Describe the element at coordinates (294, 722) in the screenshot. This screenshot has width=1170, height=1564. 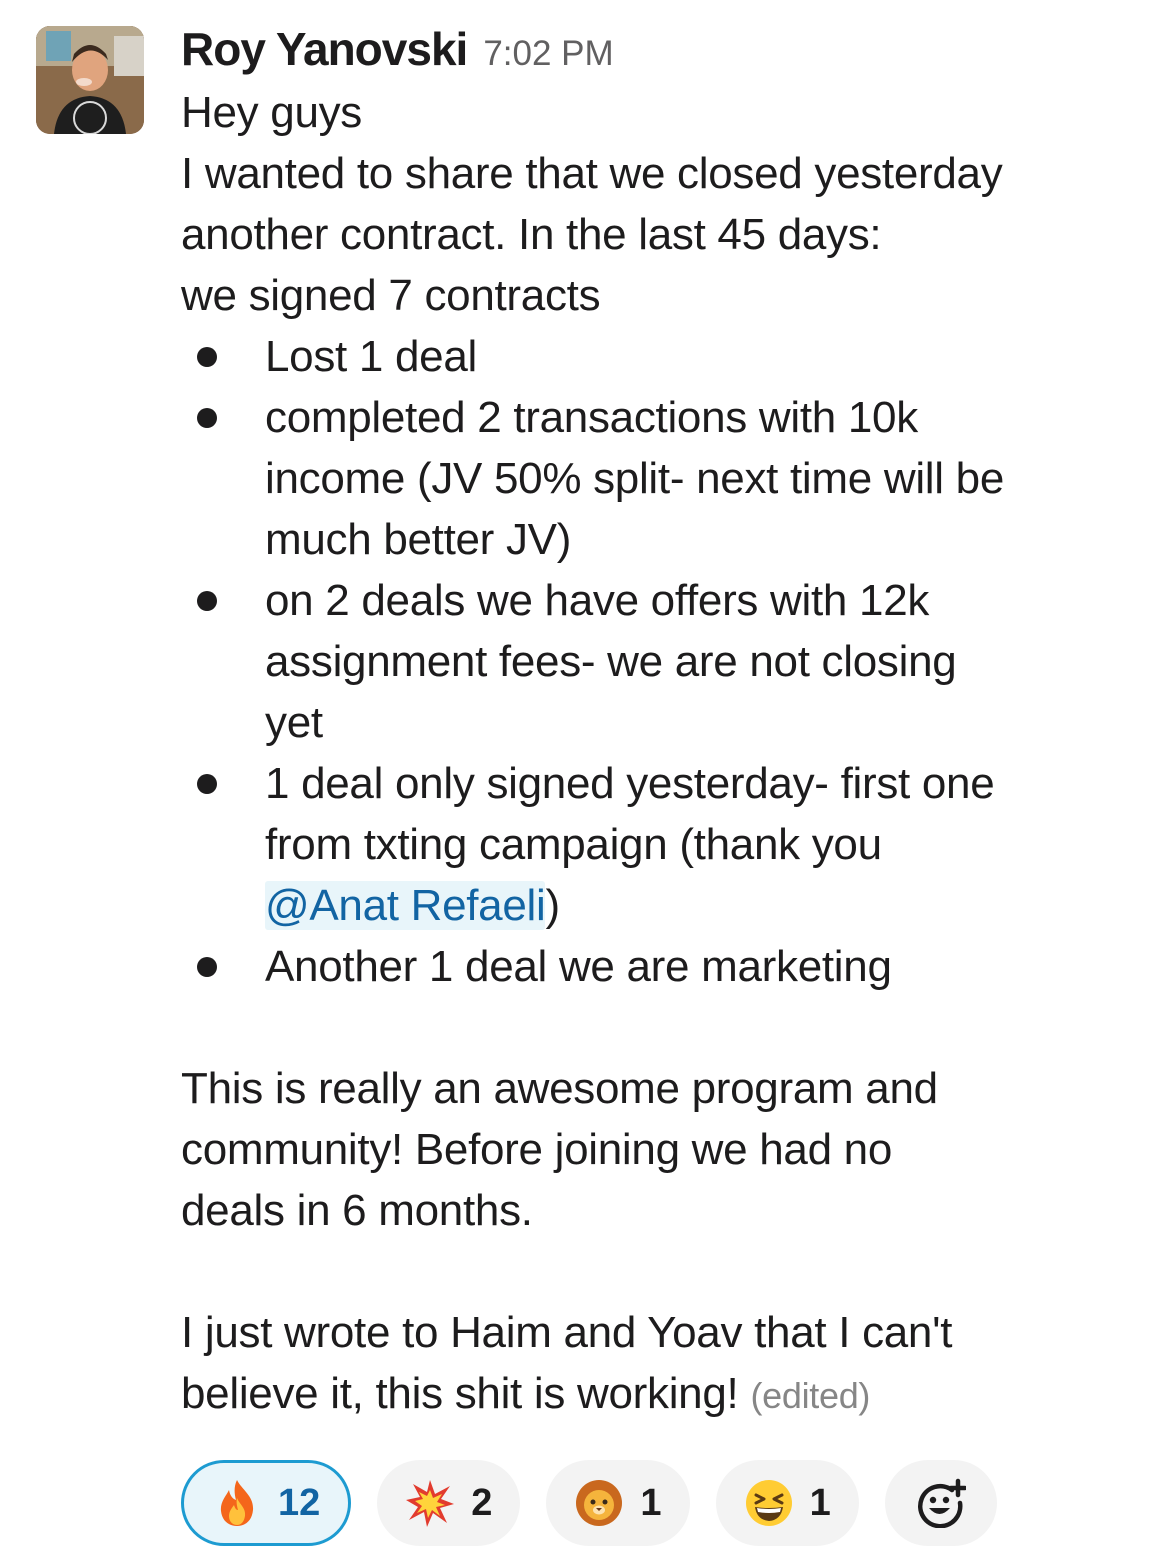
I see `text-line: yet` at that location.